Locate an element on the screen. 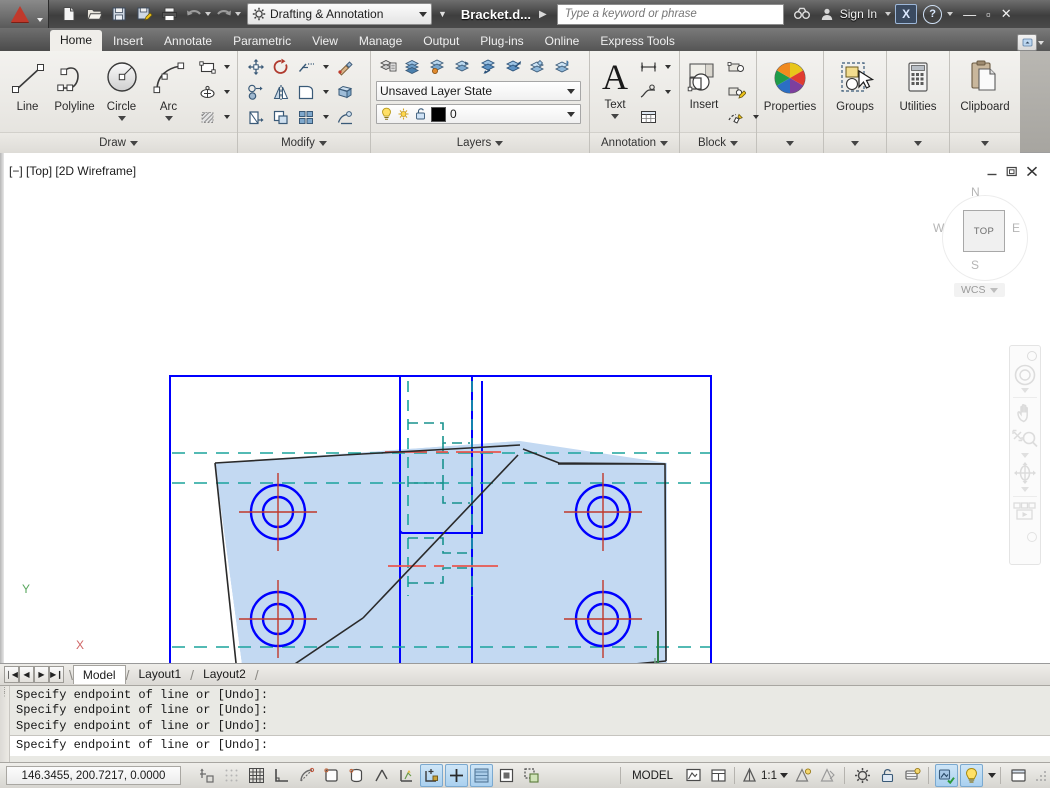  viewcube-ucs-menu: WCS is located at coordinates (979, 290).